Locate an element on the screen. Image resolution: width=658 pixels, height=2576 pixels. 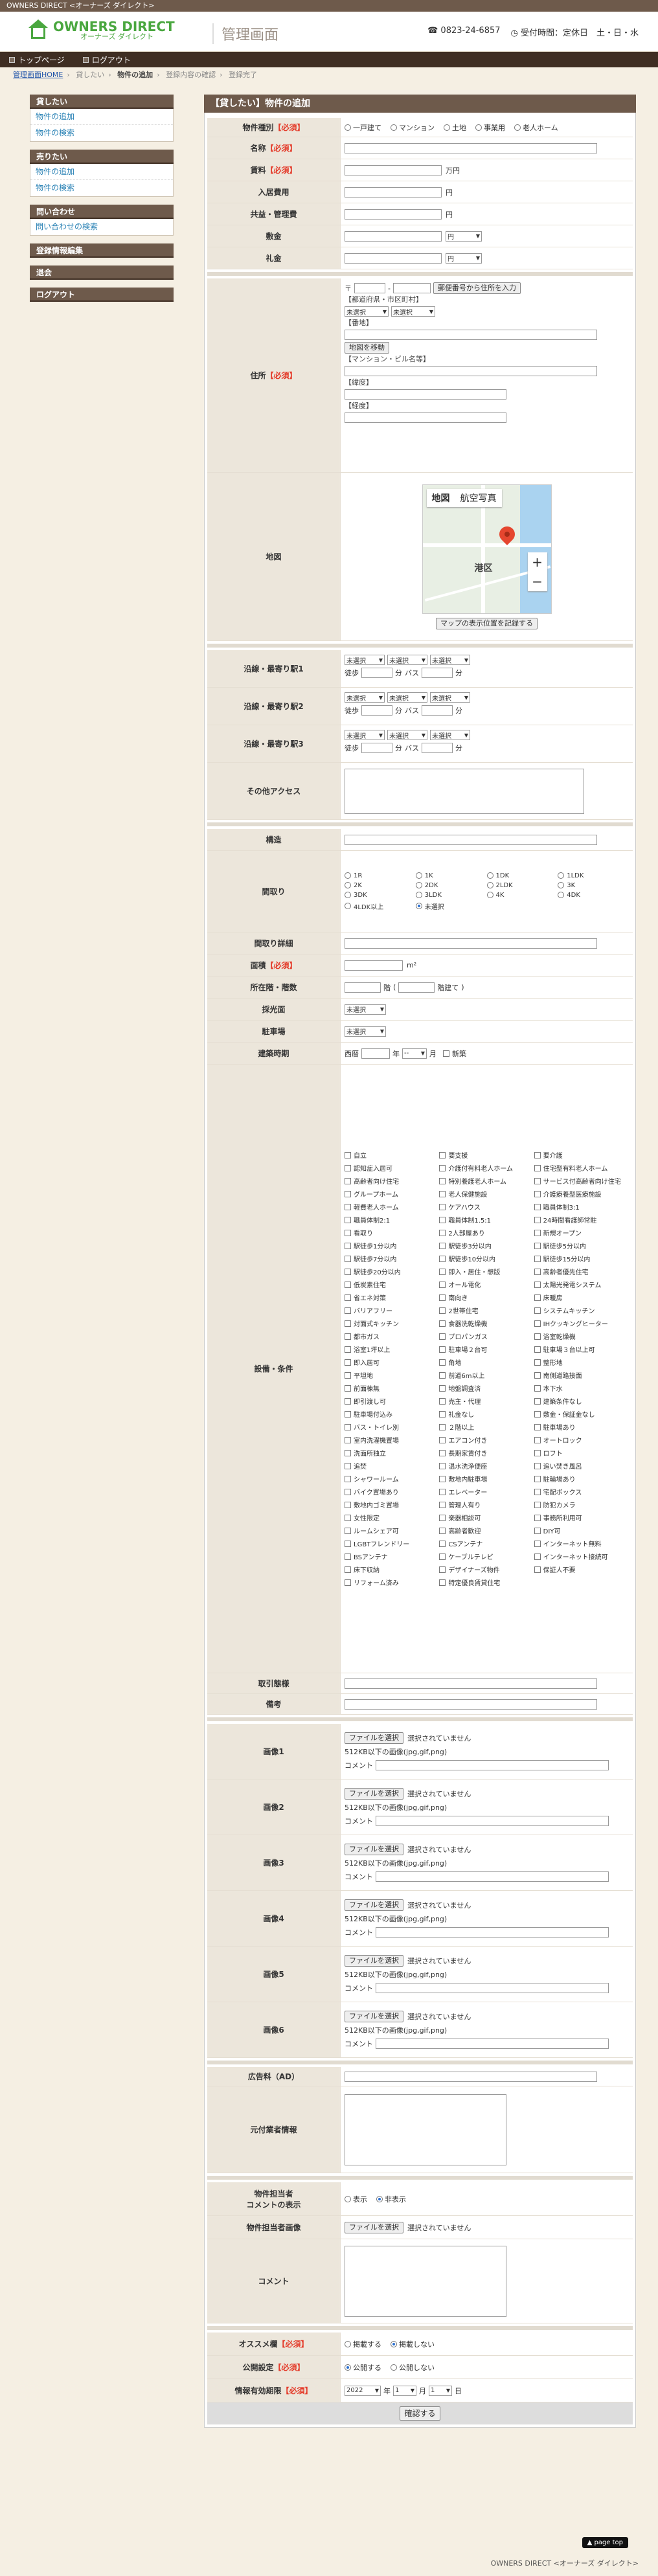
facility-checkbox-58: 売主・代理 is located at coordinates (487, 1401).